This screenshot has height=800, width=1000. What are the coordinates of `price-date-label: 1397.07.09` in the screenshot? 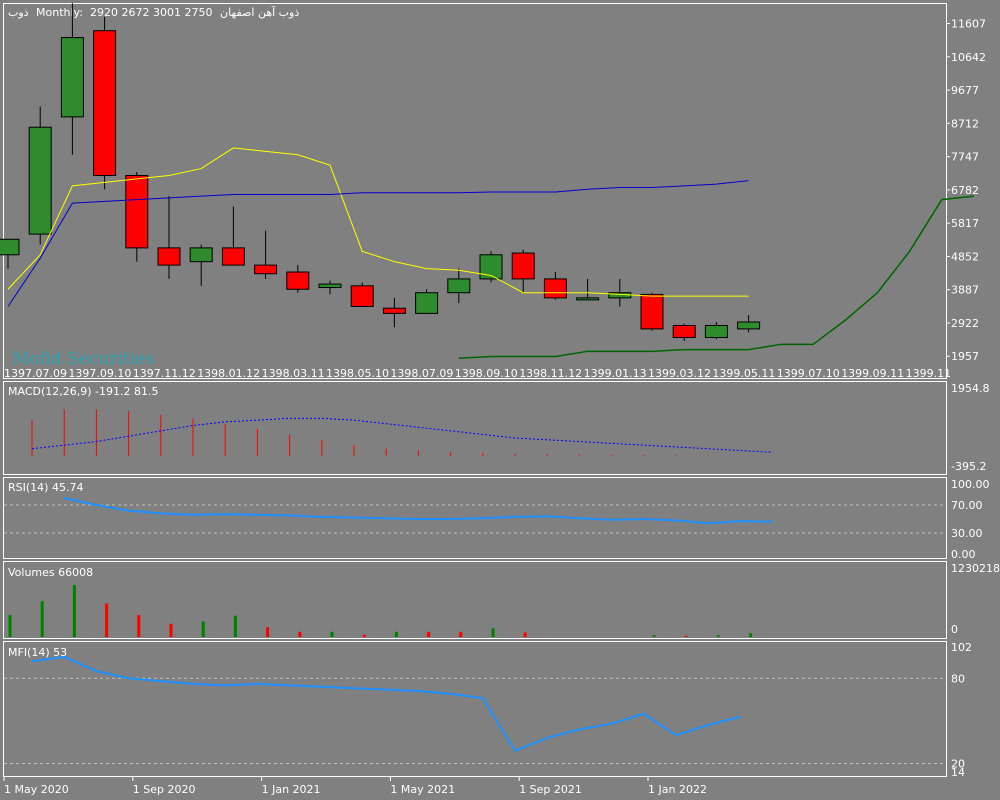 It's located at (35, 373).